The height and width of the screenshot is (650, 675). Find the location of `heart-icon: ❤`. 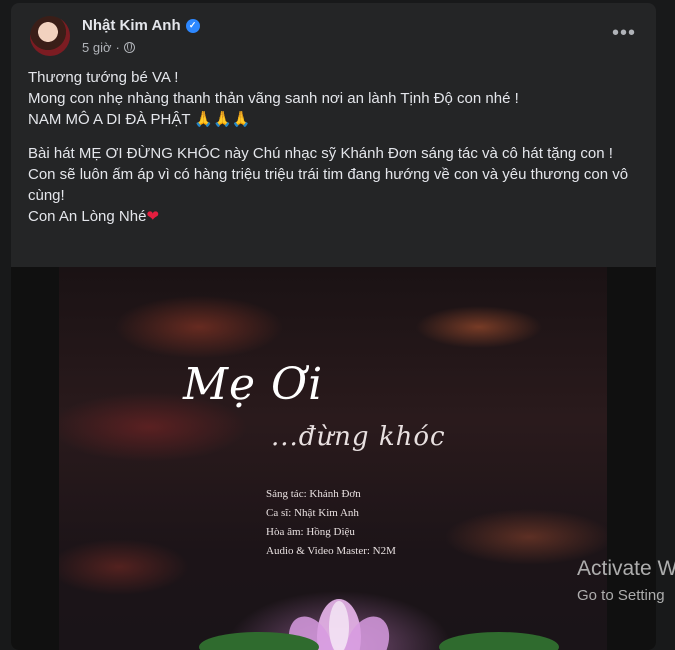

heart-icon: ❤ is located at coordinates (153, 216).